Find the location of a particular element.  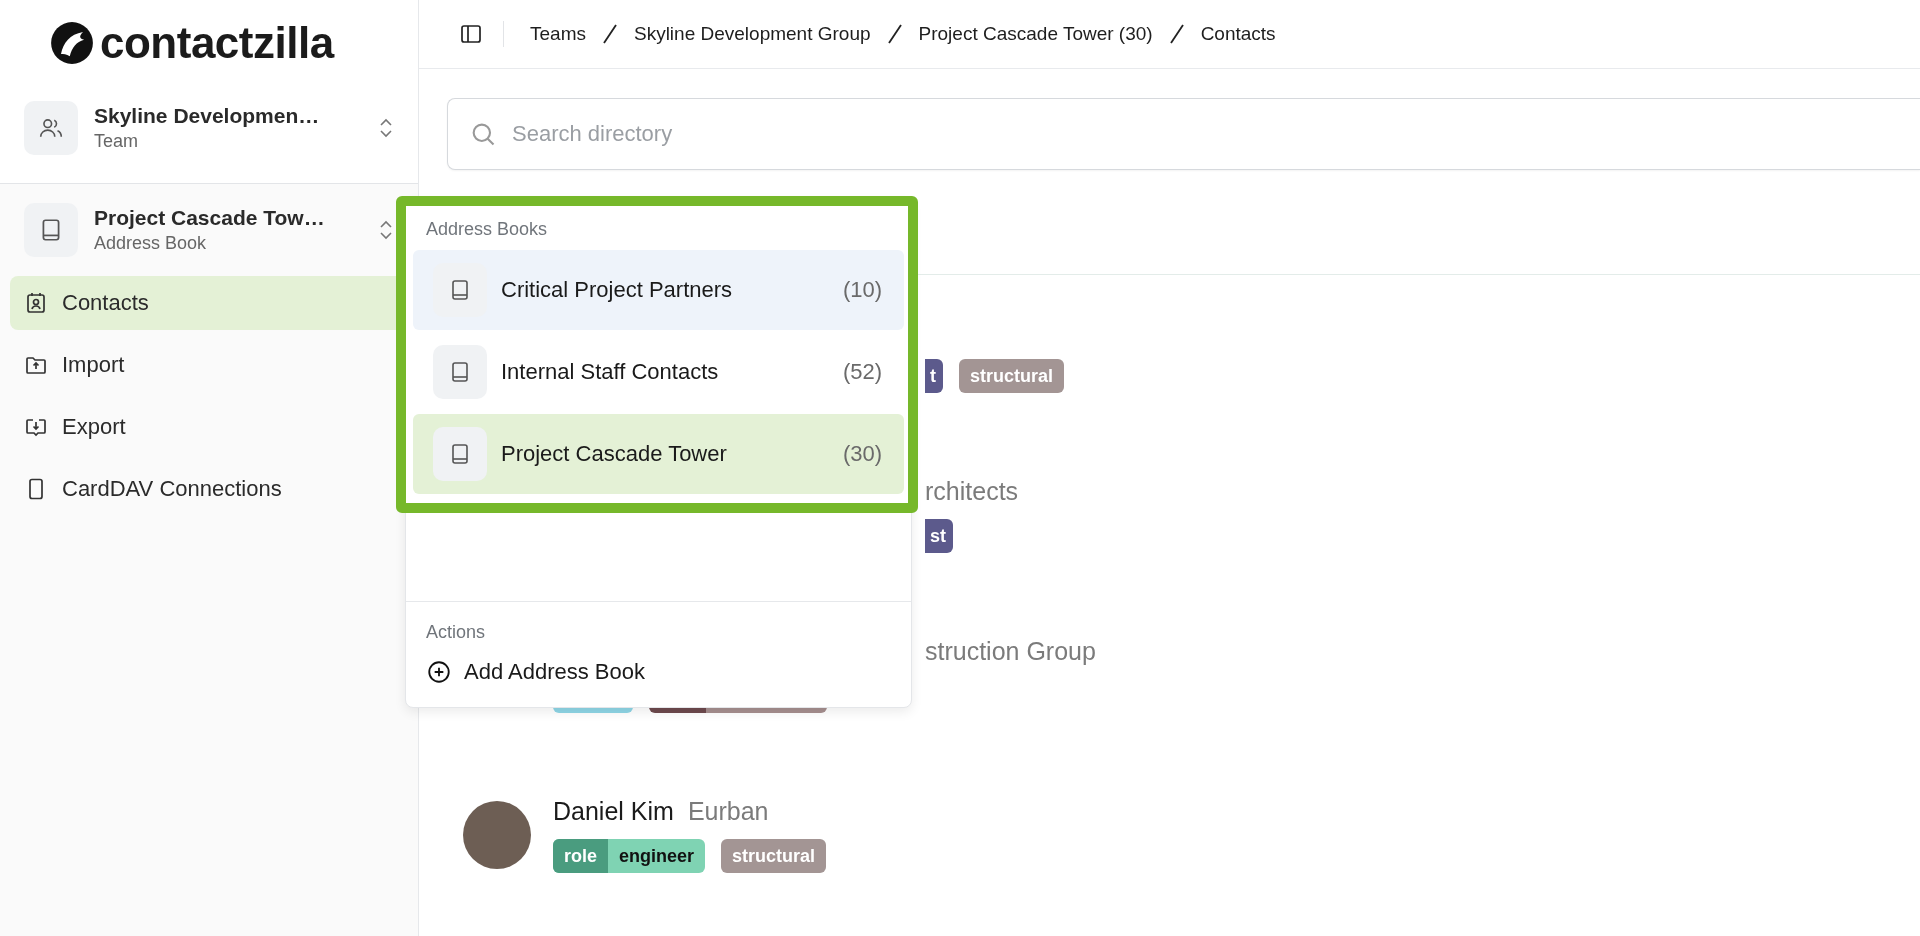

breadcrumb-link: Teams is located at coordinates (558, 34).